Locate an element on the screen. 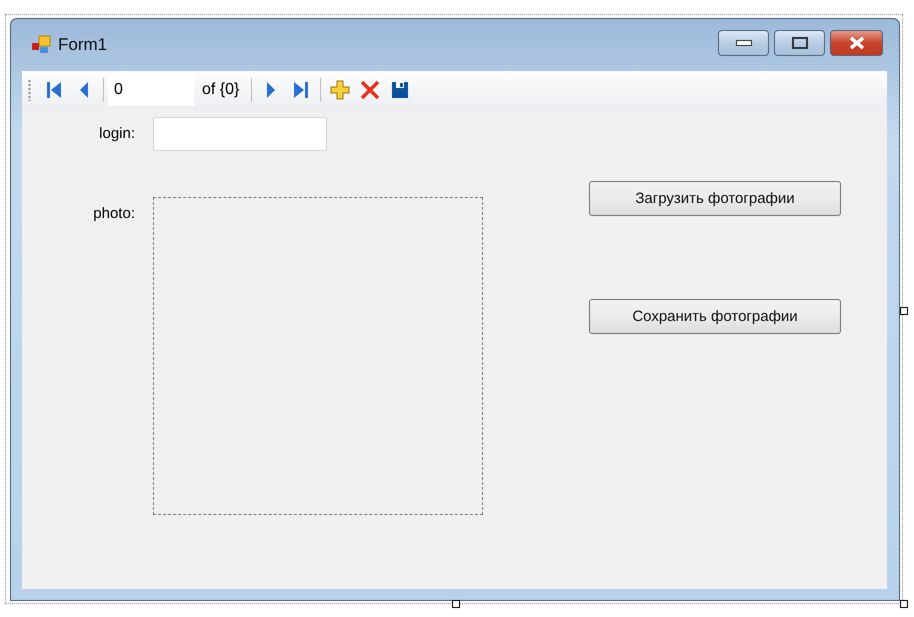 Image resolution: width=914 pixels, height=617 pixels. minimize-icon is located at coordinates (744, 43).